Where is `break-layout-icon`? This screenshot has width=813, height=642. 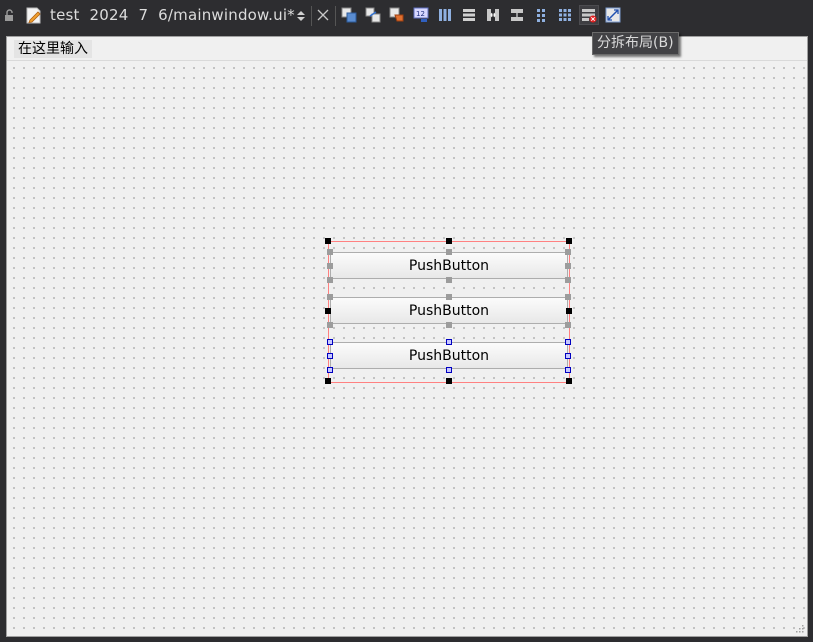
break-layout-icon is located at coordinates (589, 15).